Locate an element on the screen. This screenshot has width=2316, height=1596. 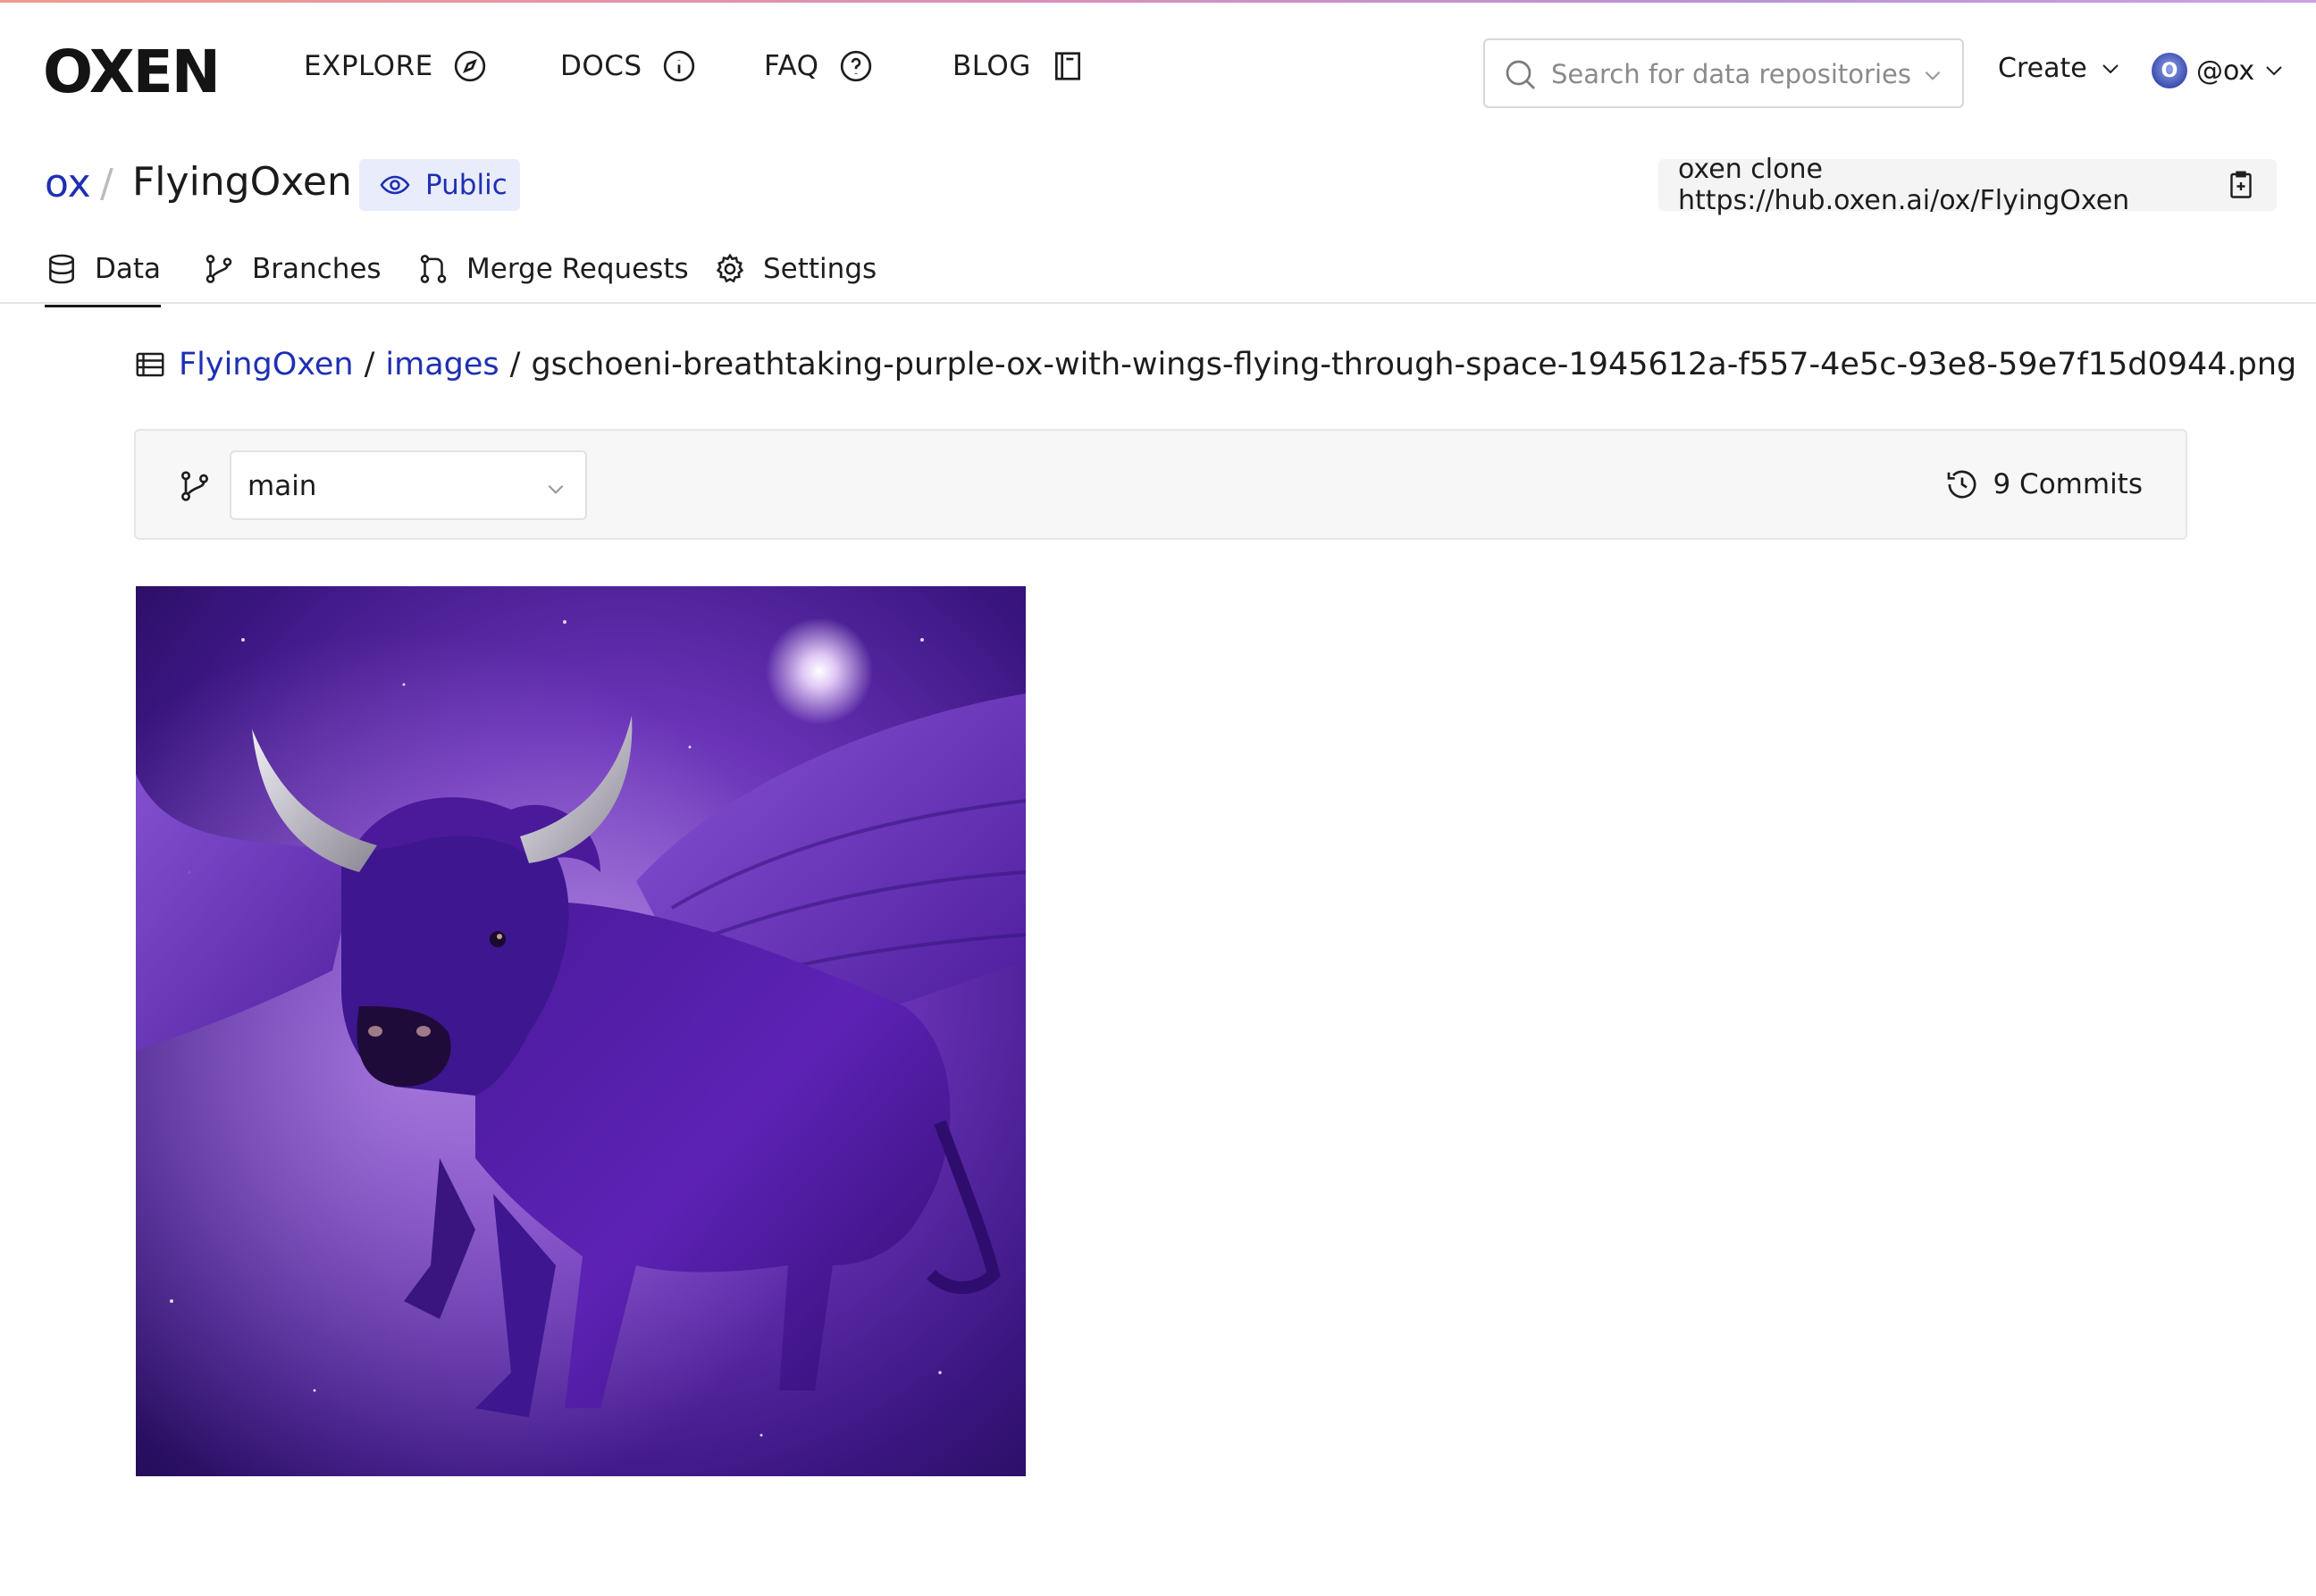
table-icon is located at coordinates (150, 364).